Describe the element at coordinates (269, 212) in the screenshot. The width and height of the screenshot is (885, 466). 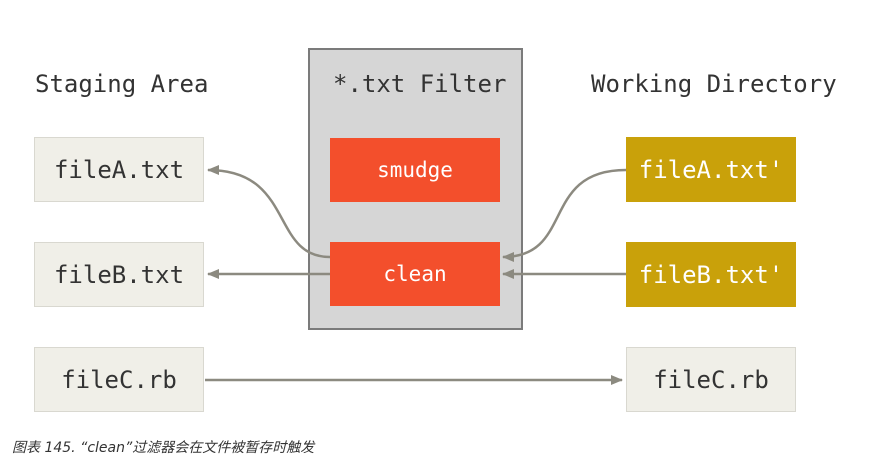
I see `arrow-clean-to-staging-a` at that location.